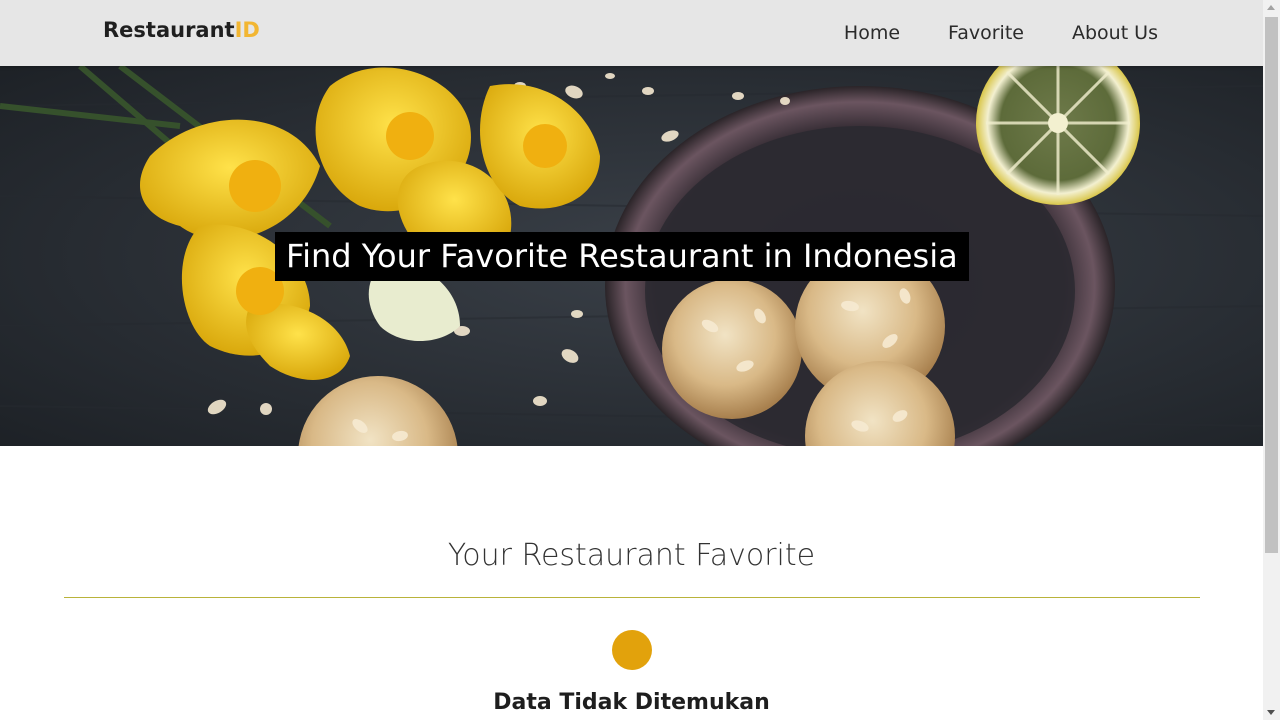 The width and height of the screenshot is (1280, 720). Describe the element at coordinates (986, 33) in the screenshot. I see `nav-favorite-link: Favorite` at that location.